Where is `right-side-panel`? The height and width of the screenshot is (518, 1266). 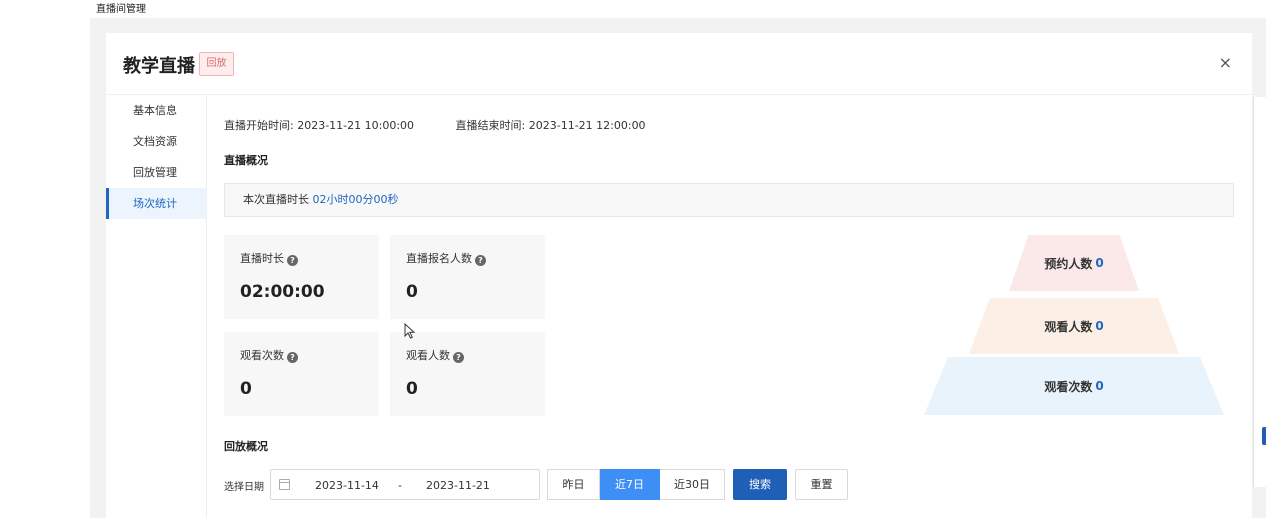 right-side-panel is located at coordinates (1259, 292).